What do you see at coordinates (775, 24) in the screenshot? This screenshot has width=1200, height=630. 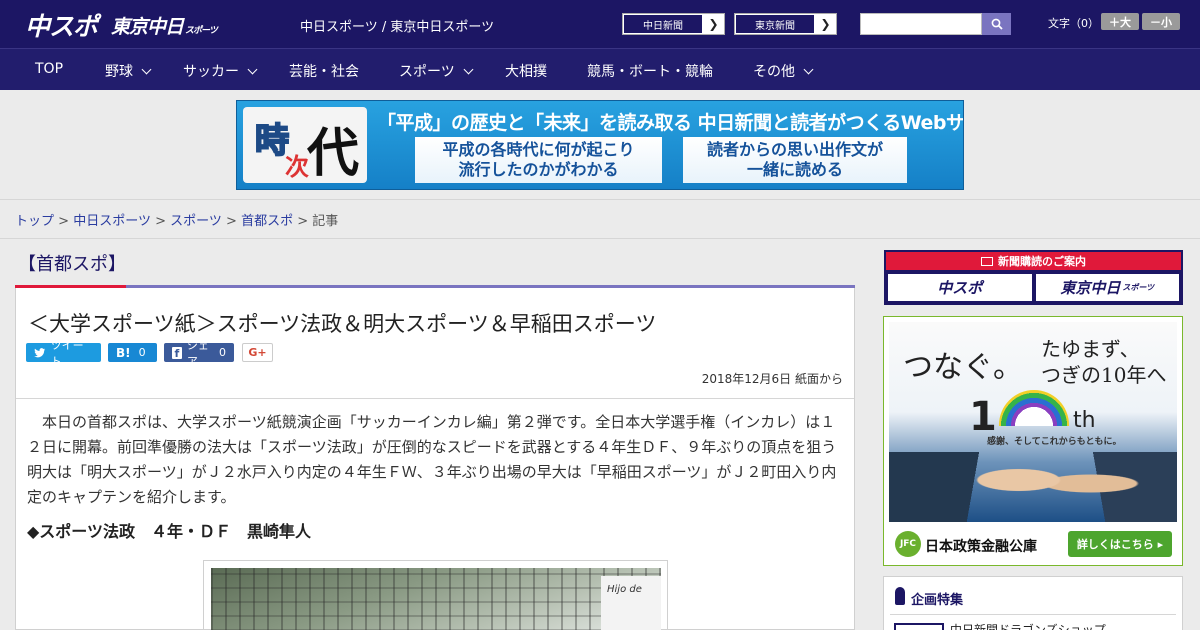 I see `tokyo-shimbun-label: 東京新聞` at bounding box center [775, 24].